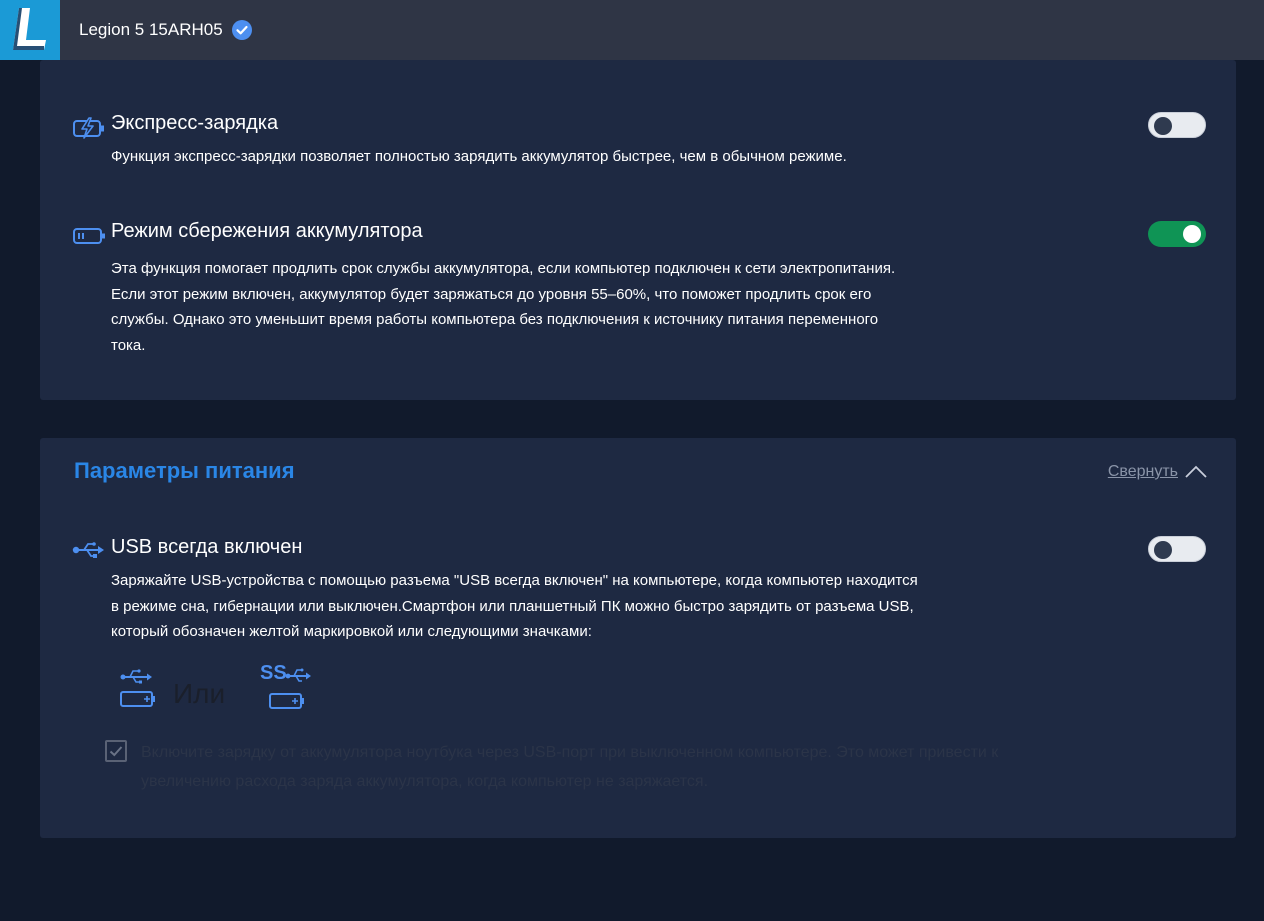  What do you see at coordinates (151, 29) in the screenshot?
I see `device-name: Legion 5 15ARH05` at bounding box center [151, 29].